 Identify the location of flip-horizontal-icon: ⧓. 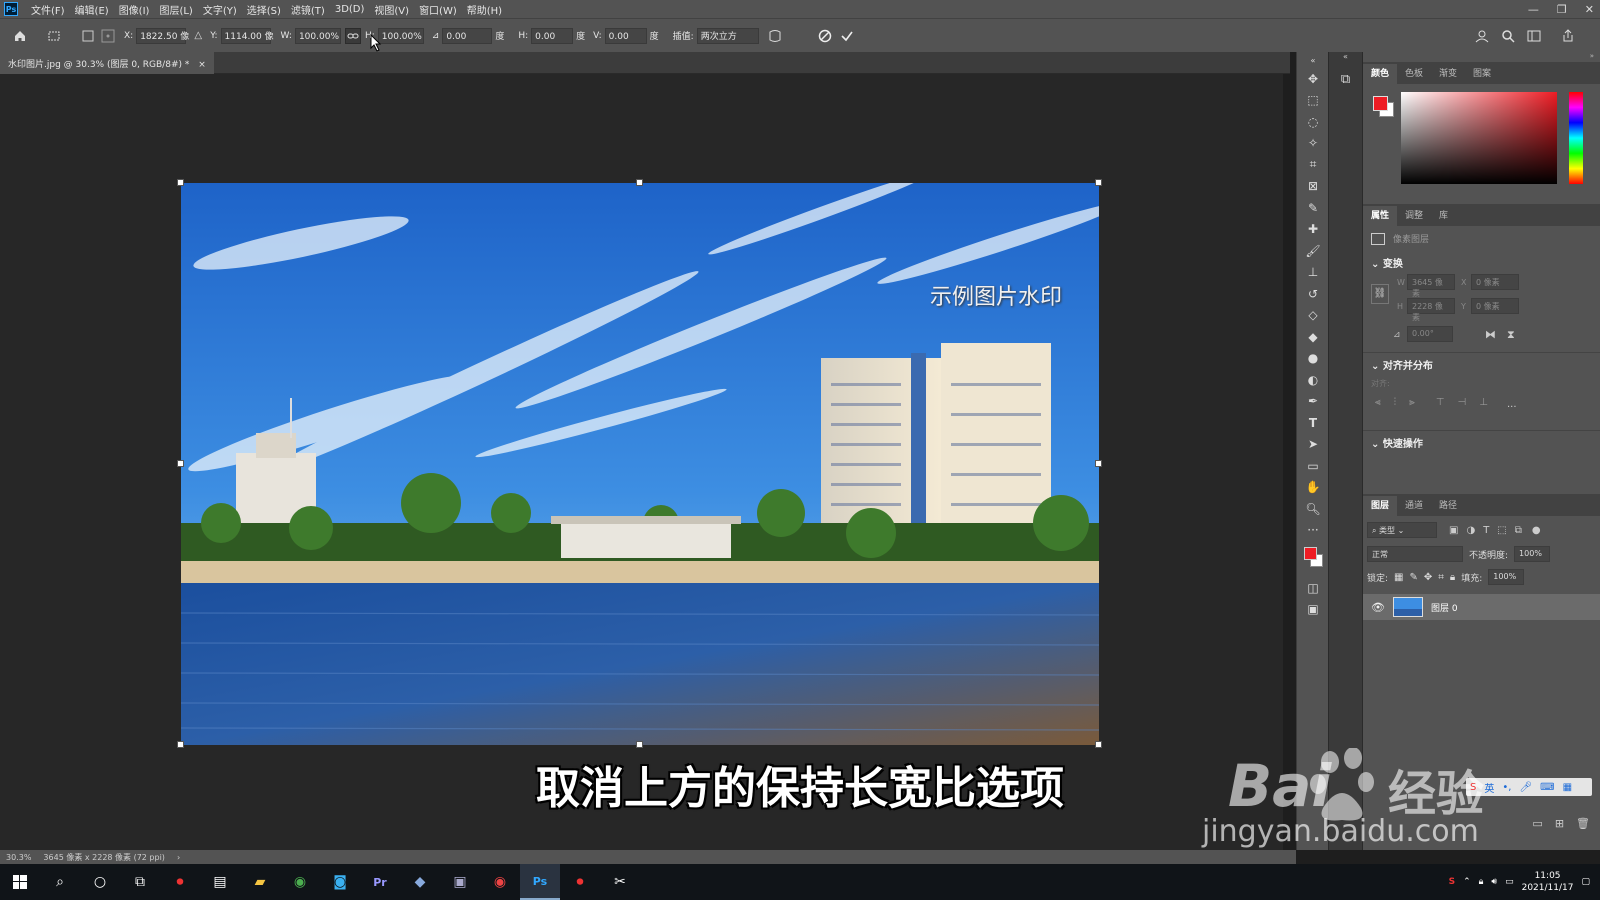
(1490, 334).